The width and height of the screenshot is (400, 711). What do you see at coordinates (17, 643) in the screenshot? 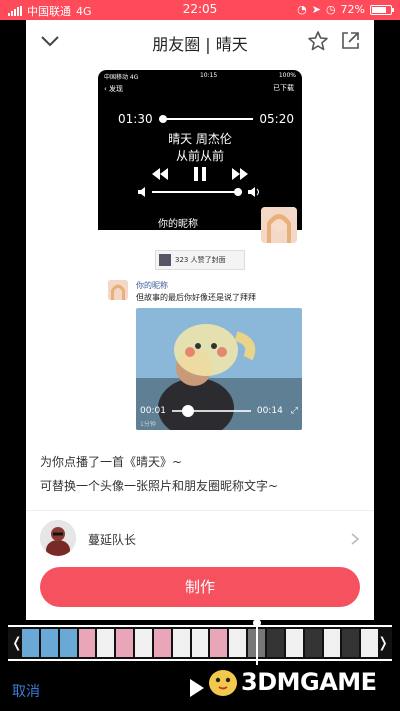
I see `timeline-left-handle-icon: ❬` at bounding box center [17, 643].